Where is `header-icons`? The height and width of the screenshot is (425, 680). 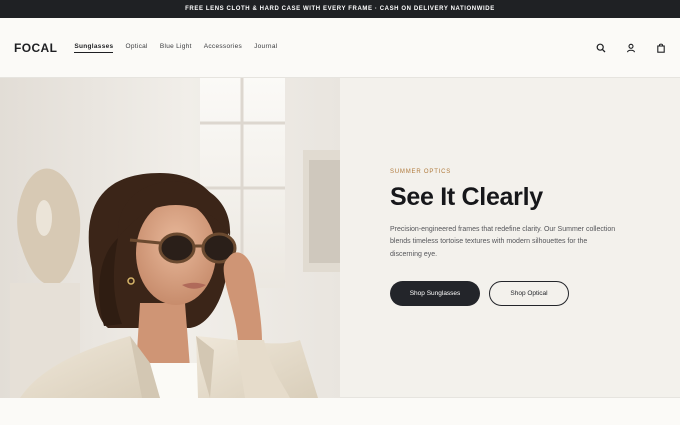 header-icons is located at coordinates (631, 48).